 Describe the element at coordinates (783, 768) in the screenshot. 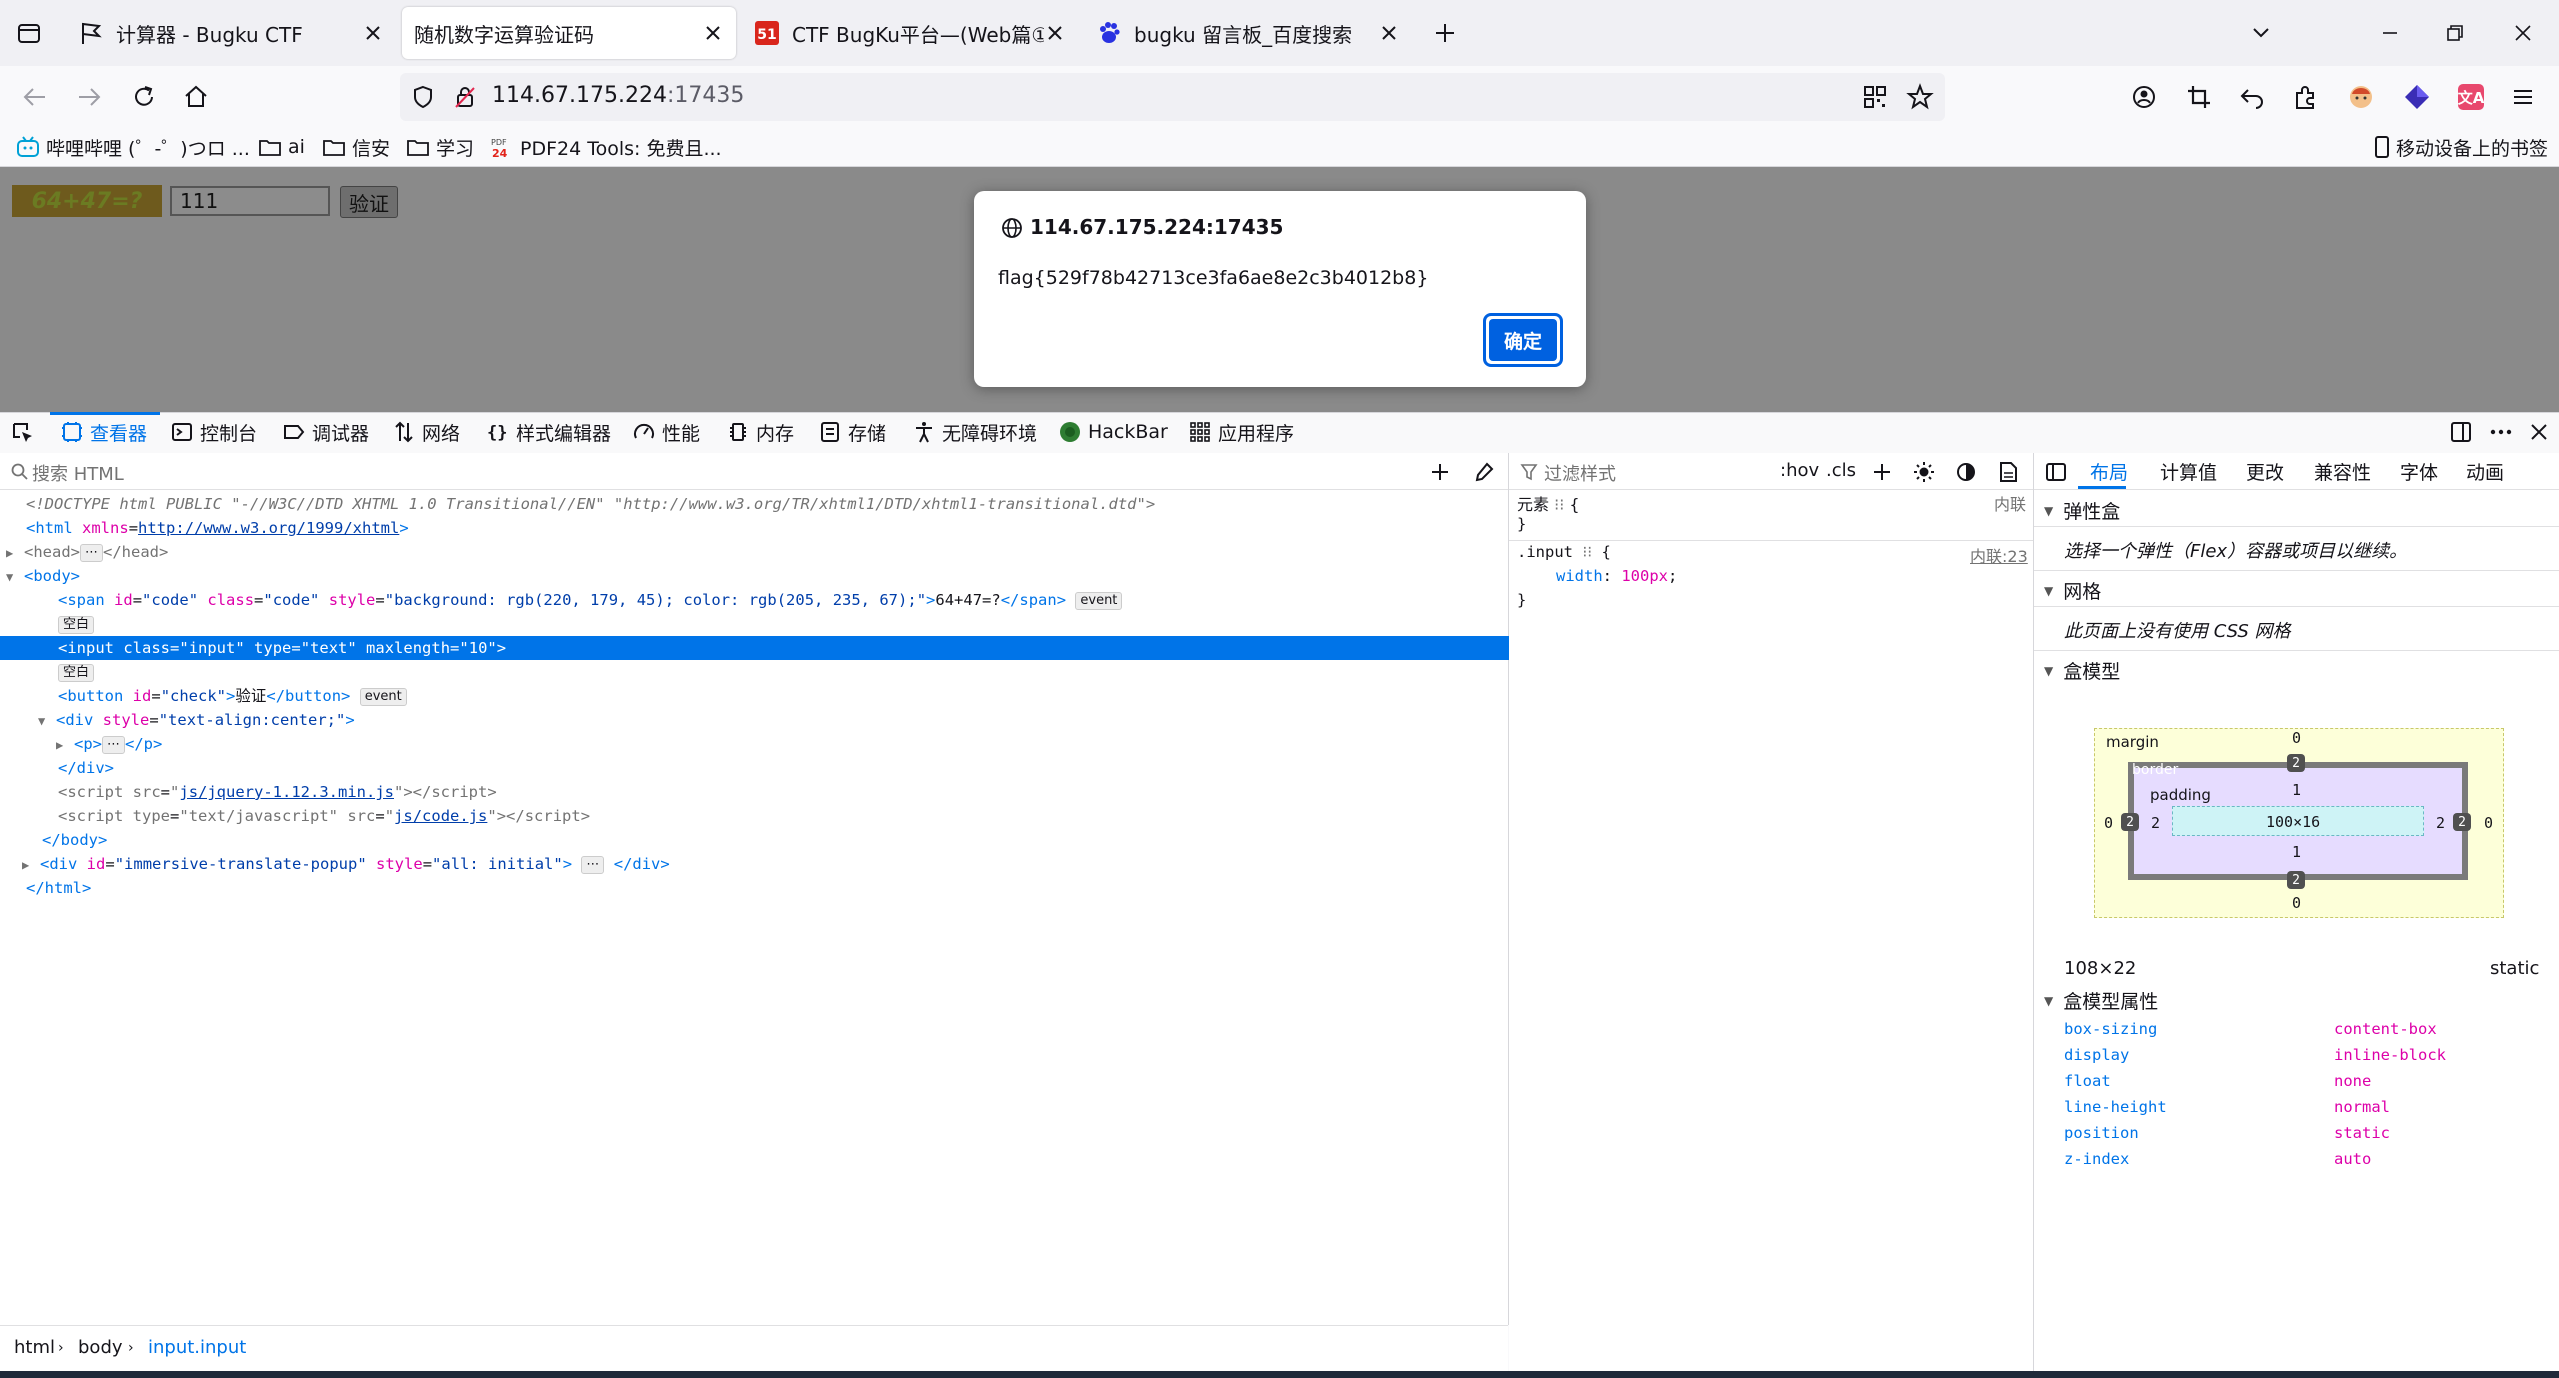

I see `markup-div-close: </div>` at that location.